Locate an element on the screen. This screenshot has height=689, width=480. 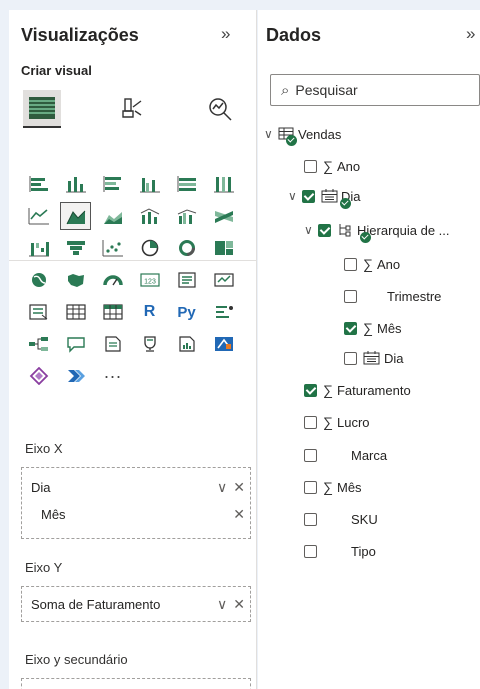
power-automate-flow-icon is located at coordinates (75, 376).